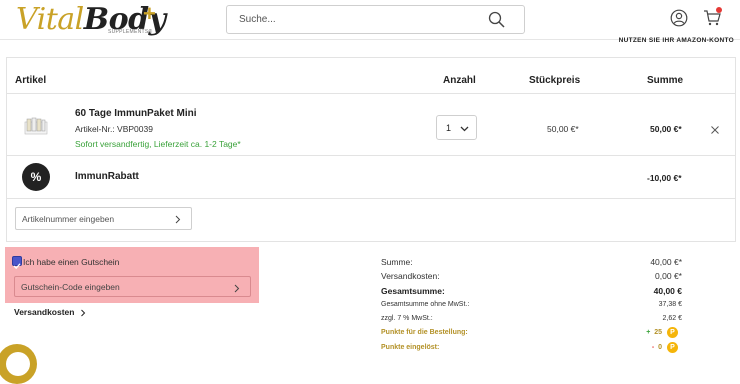 Image resolution: width=740 pixels, height=384 pixels. I want to click on product-image, so click(36, 126).